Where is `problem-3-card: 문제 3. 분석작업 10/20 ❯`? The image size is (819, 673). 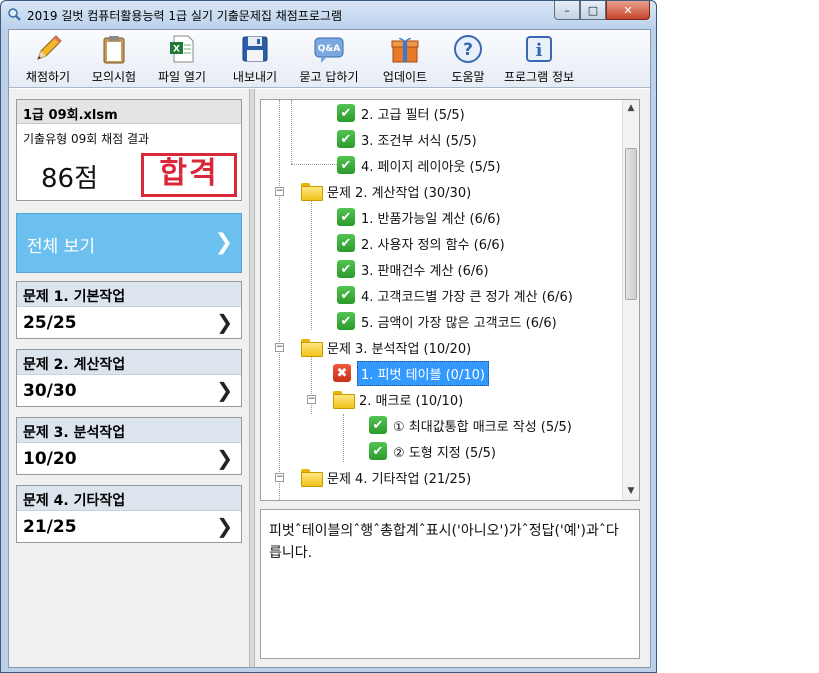
problem-3-card: 문제 3. 분석작업 10/20 ❯ is located at coordinates (129, 446).